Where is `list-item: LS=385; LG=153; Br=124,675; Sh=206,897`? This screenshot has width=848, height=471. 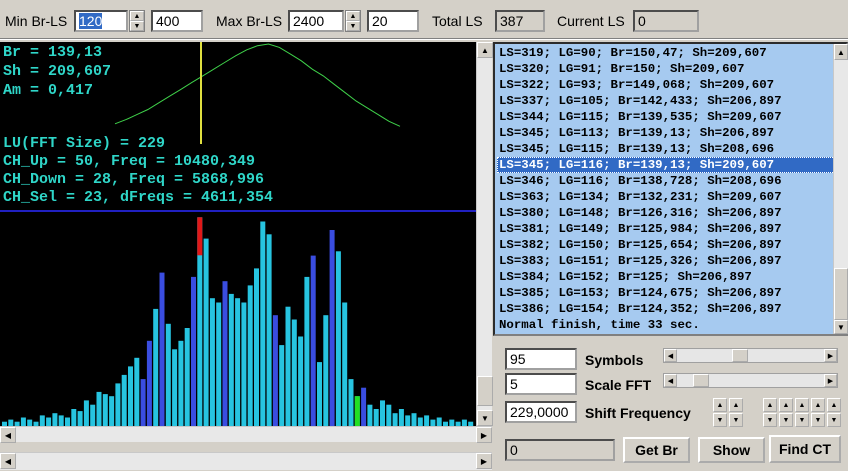 list-item: LS=385; LG=153; Br=124,675; Sh=206,897 is located at coordinates (666, 293).